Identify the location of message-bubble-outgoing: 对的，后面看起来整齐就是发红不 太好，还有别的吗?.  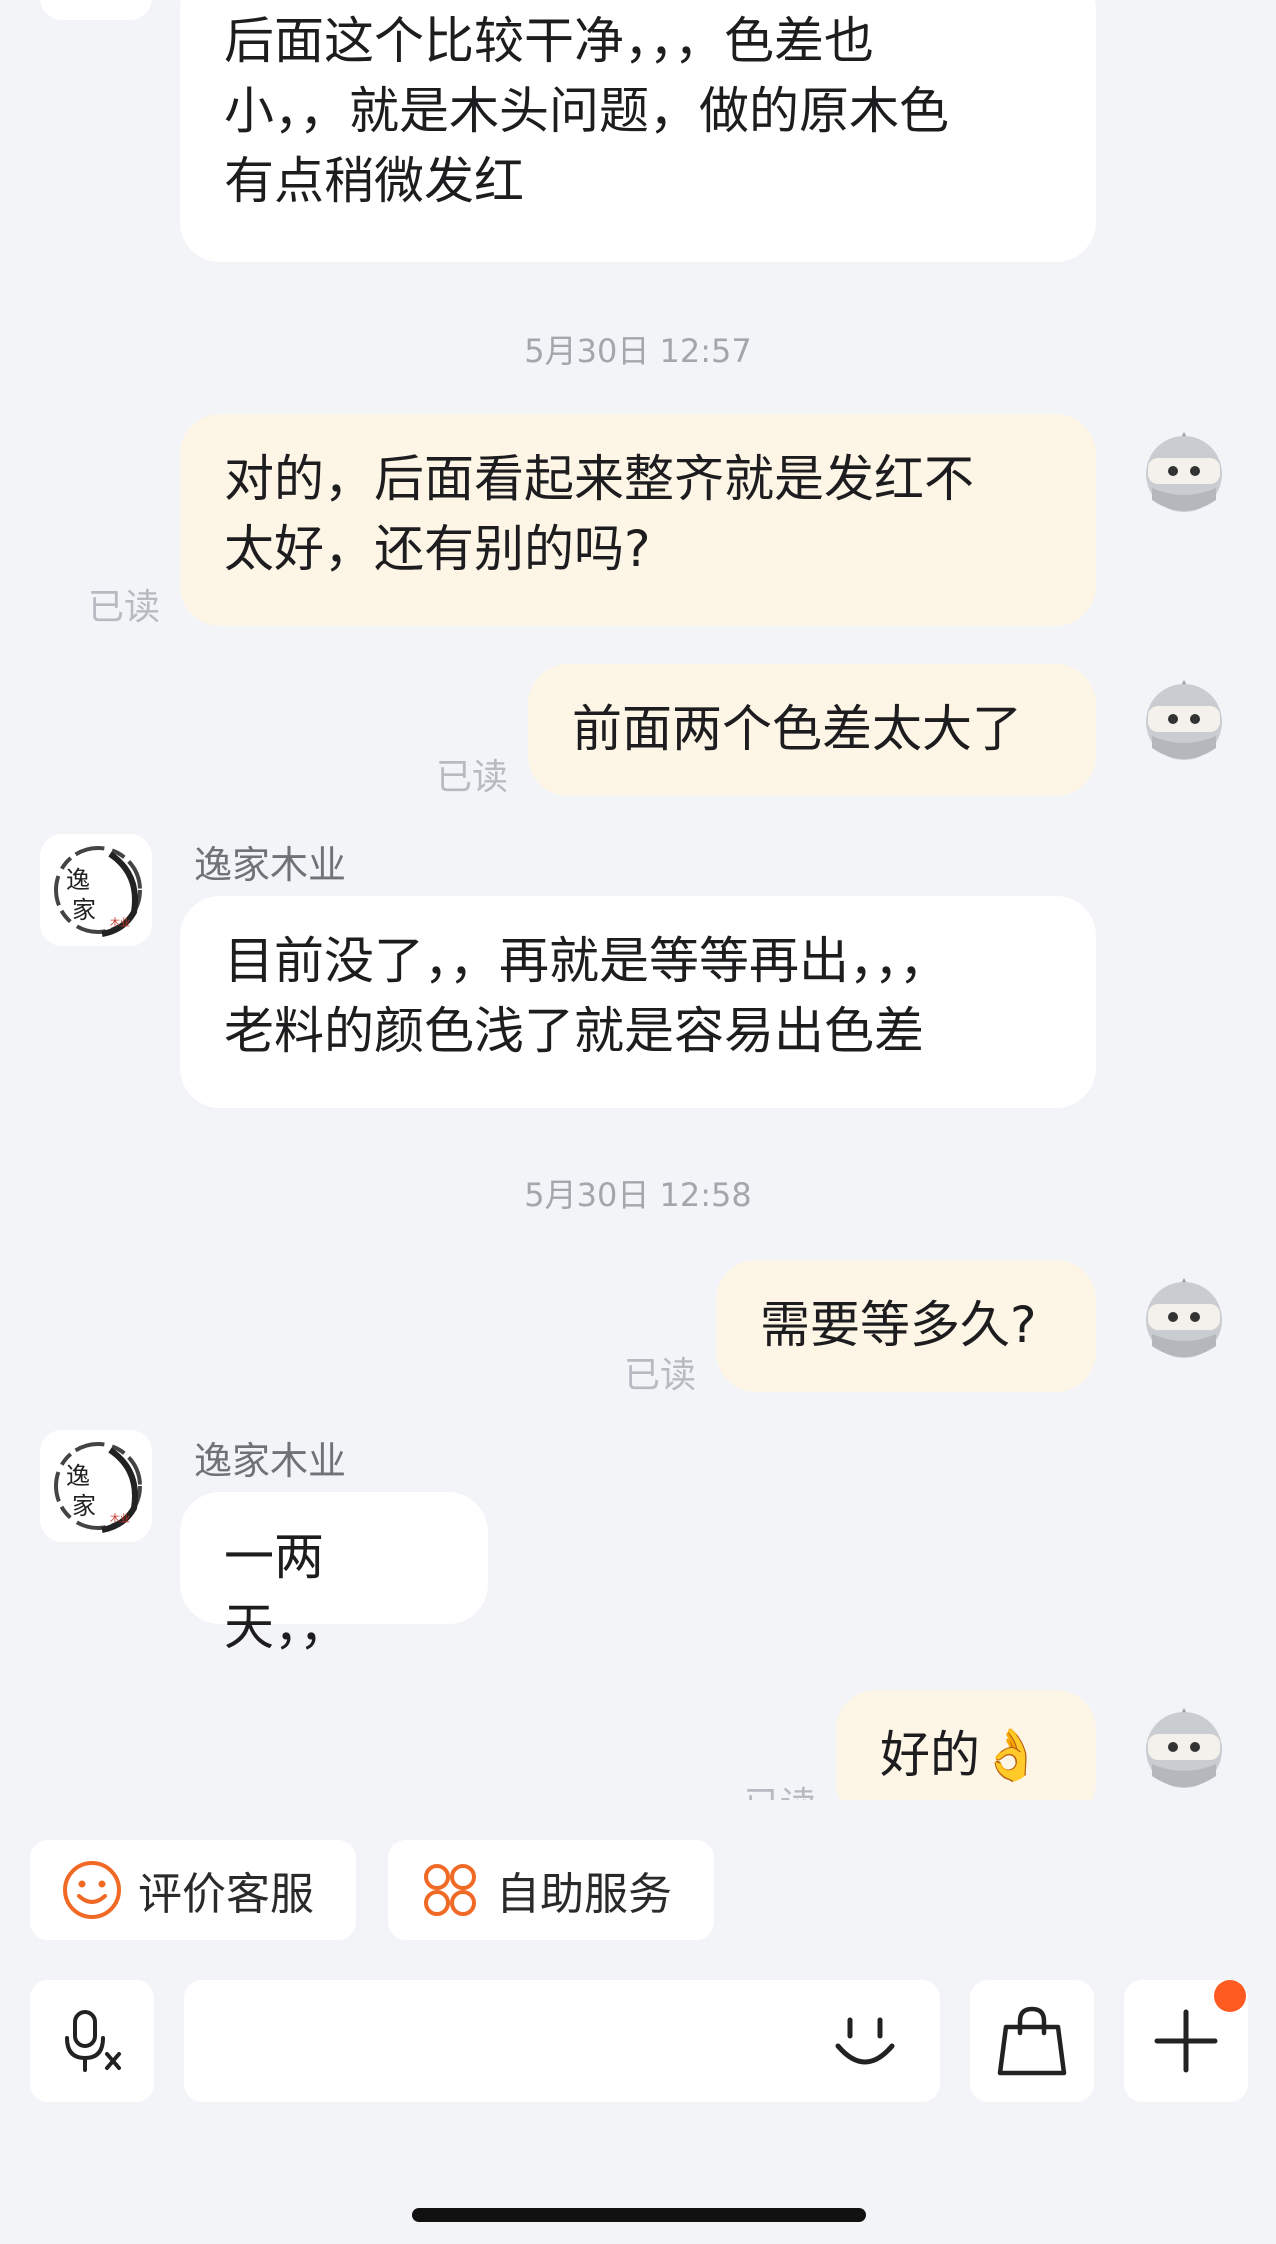
(638, 520).